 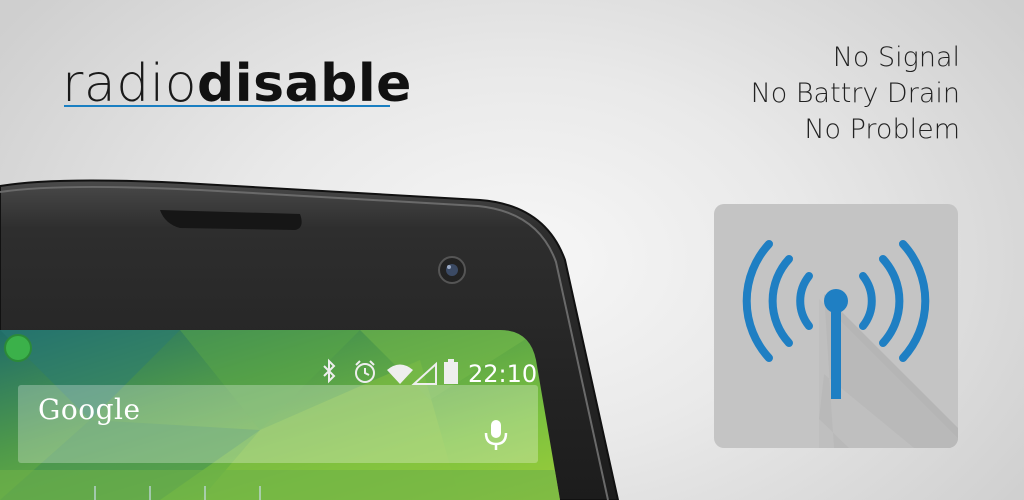 What do you see at coordinates (89, 409) in the screenshot?
I see `google-search-label: Google` at bounding box center [89, 409].